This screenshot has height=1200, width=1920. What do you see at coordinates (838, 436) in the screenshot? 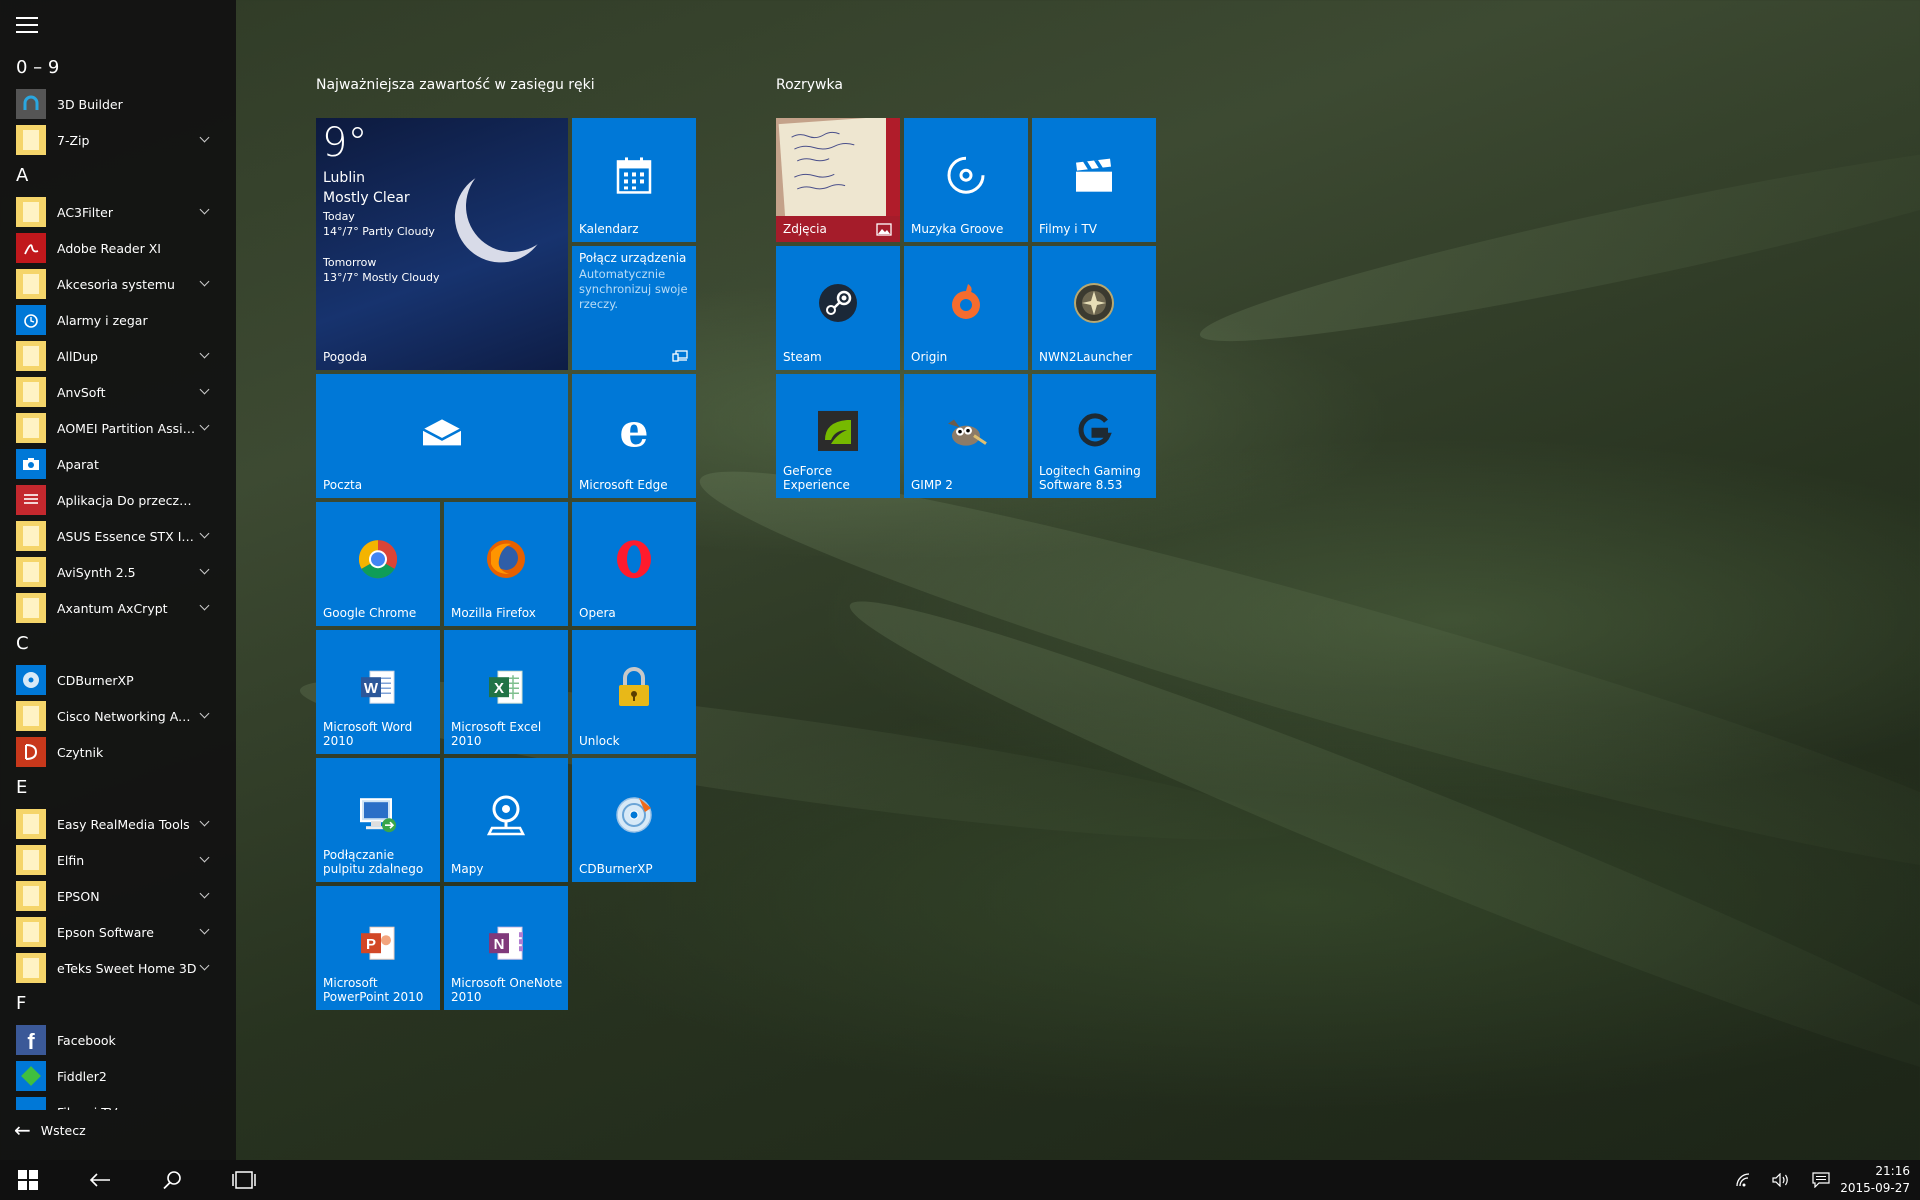
I see `tile-geforce-experience: GeForce Experience` at bounding box center [838, 436].